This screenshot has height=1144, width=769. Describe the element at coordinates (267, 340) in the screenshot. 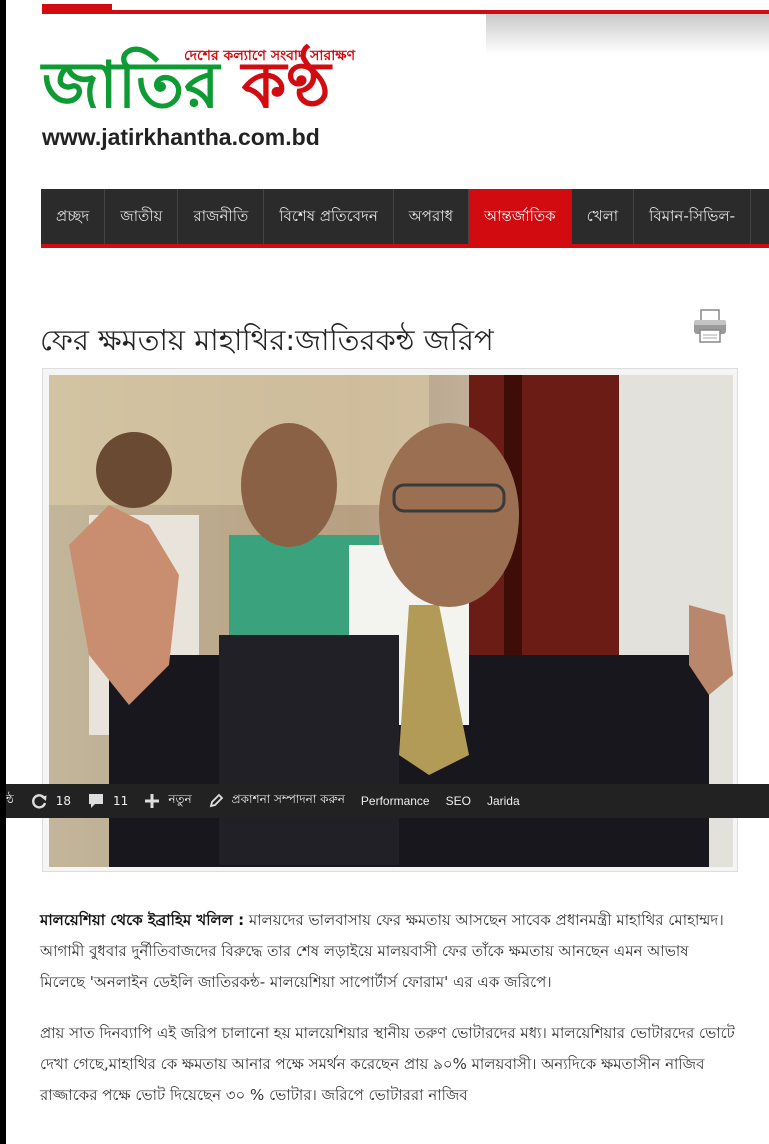

I see `article-title: ফের ক্ষমতায় মাহাথির:জাতিরকন্ঠ জরিপ` at that location.